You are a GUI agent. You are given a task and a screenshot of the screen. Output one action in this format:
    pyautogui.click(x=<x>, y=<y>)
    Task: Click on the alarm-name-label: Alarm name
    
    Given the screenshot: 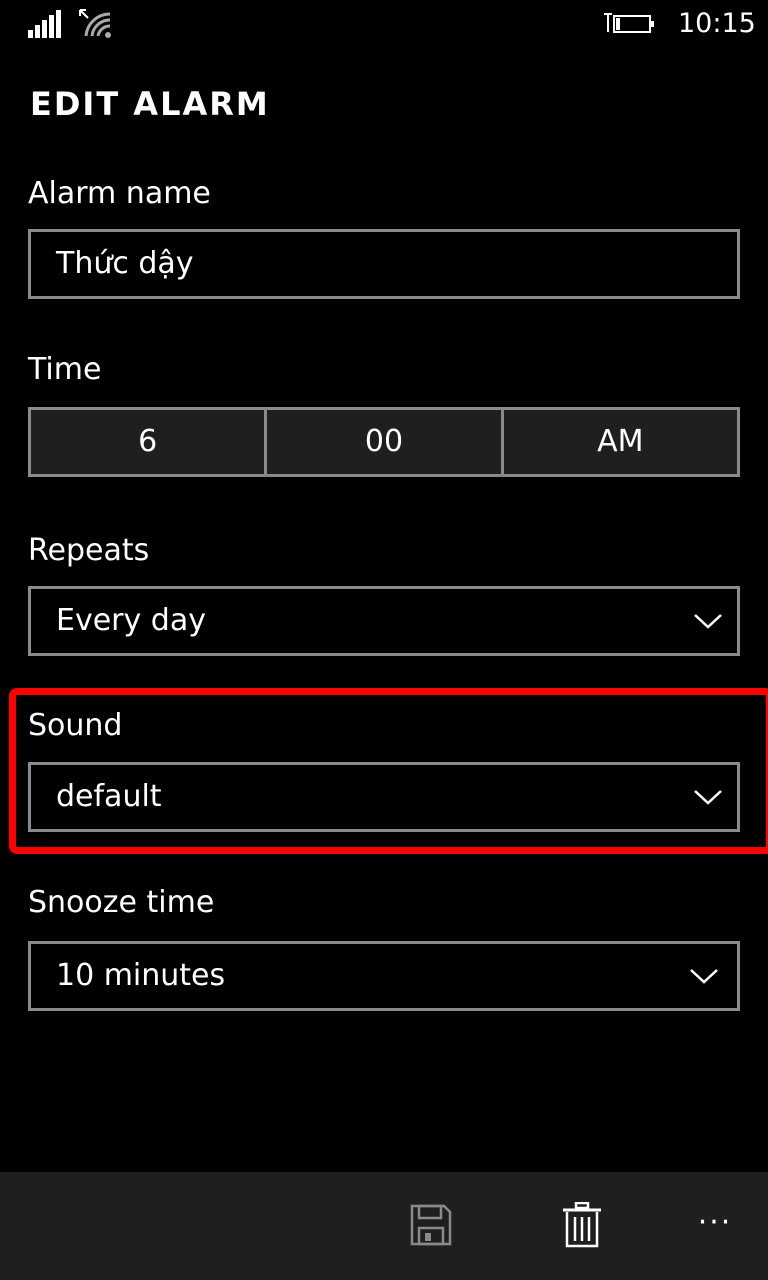 What is the action you would take?
    pyautogui.click(x=119, y=193)
    